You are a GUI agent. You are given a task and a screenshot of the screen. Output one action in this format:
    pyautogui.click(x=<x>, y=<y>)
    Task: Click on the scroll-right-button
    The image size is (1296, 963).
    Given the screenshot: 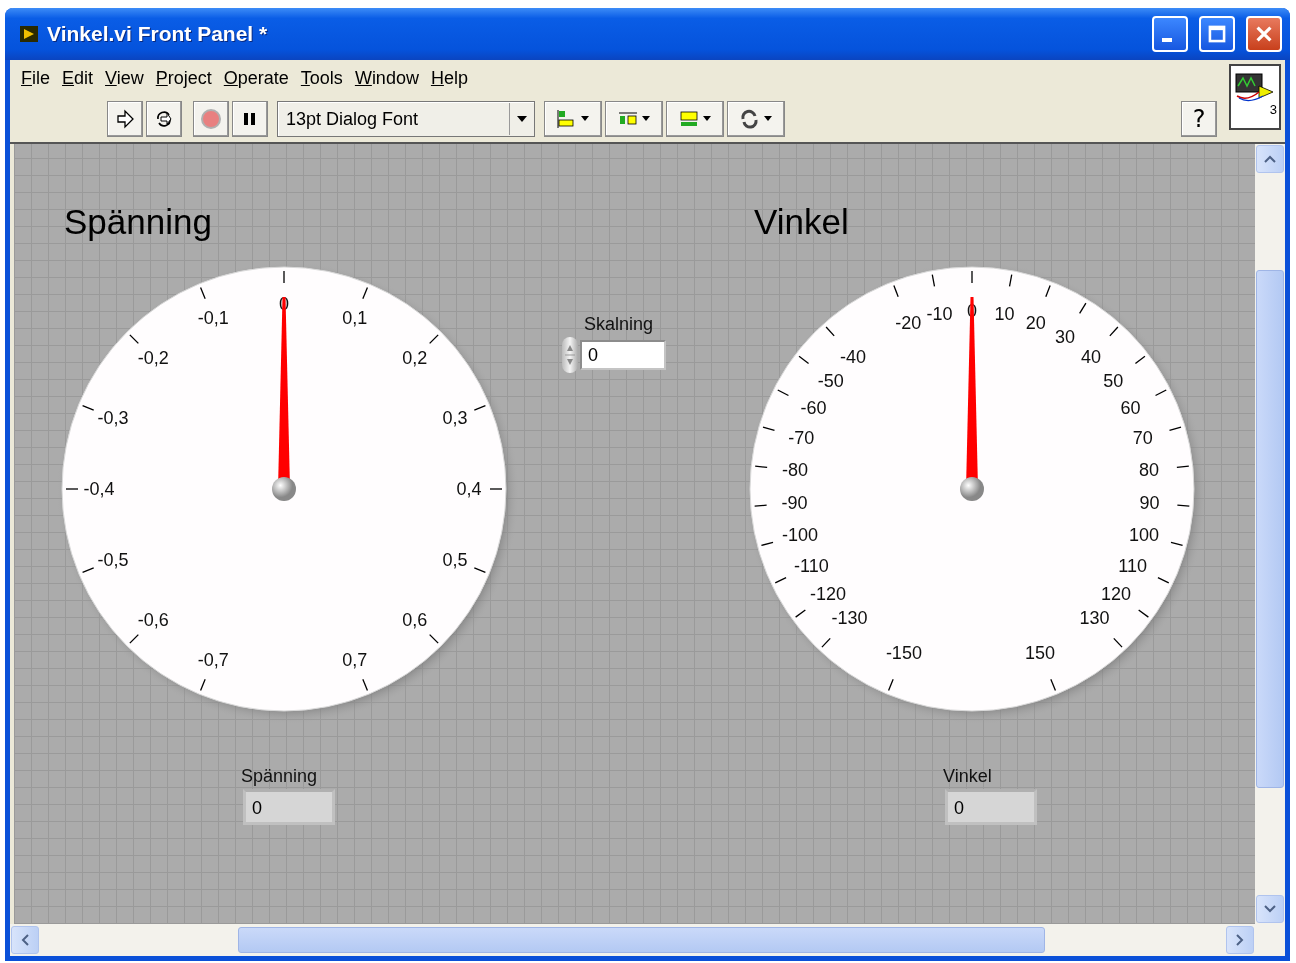 What is the action you would take?
    pyautogui.click(x=1240, y=940)
    